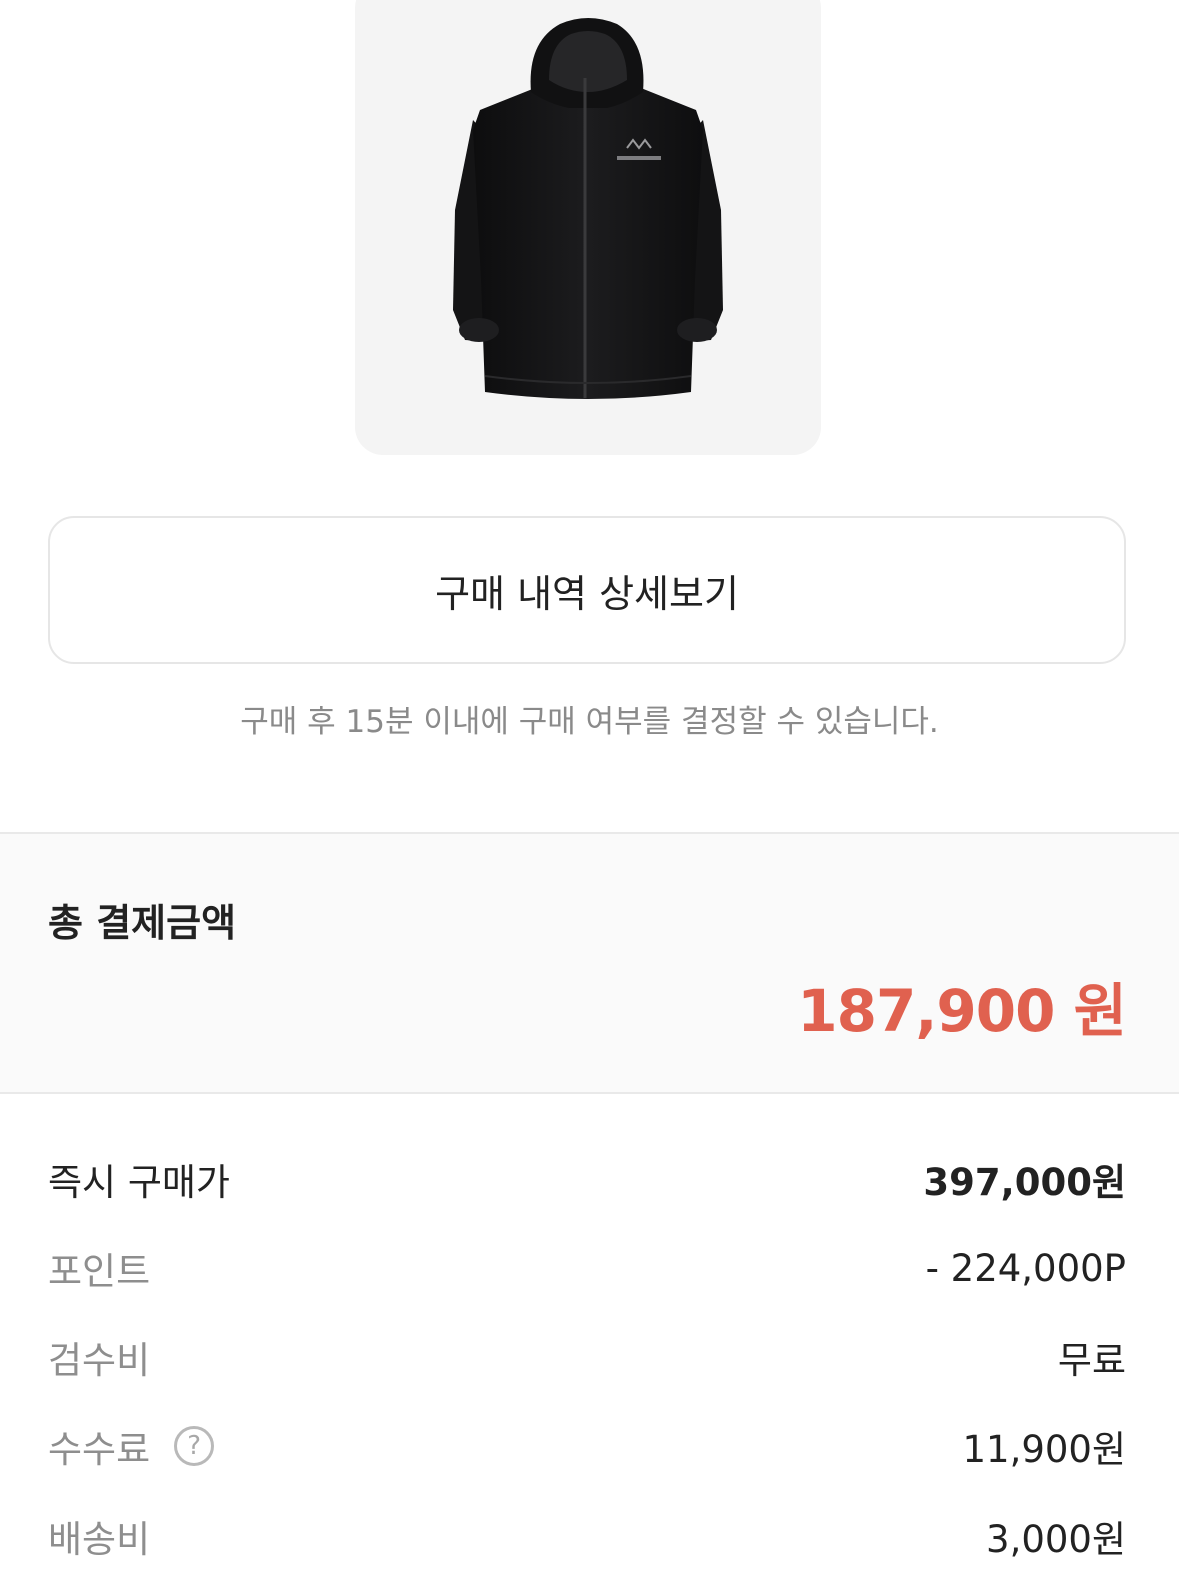 The height and width of the screenshot is (1573, 1179). I want to click on total-payment-amount: 187,900 원, so click(962, 1011).